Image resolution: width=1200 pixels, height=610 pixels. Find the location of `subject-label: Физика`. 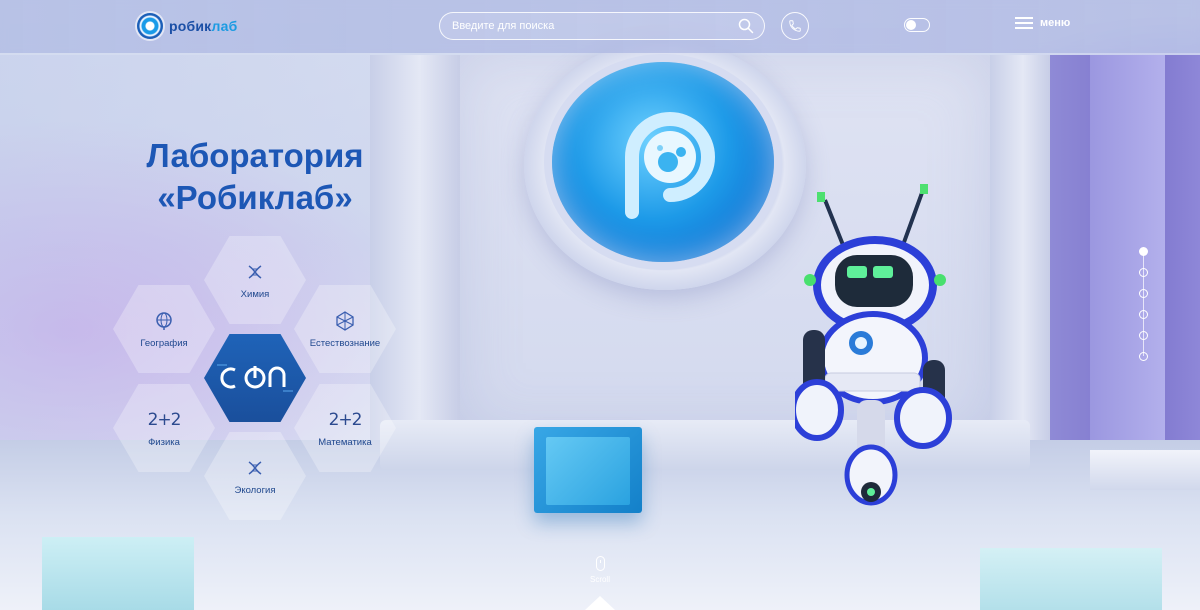

subject-label: Физика is located at coordinates (164, 442).